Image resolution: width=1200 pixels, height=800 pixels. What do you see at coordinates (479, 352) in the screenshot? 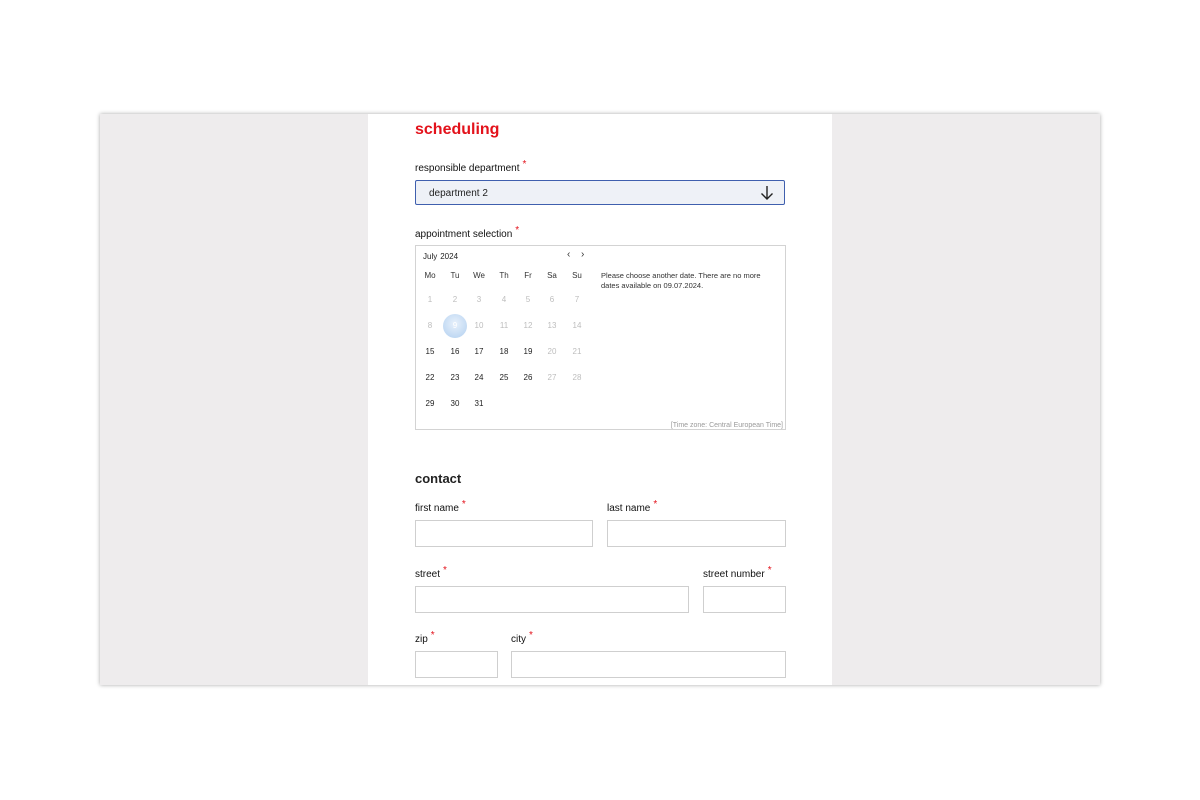
I see `calendar-day: 17` at bounding box center [479, 352].